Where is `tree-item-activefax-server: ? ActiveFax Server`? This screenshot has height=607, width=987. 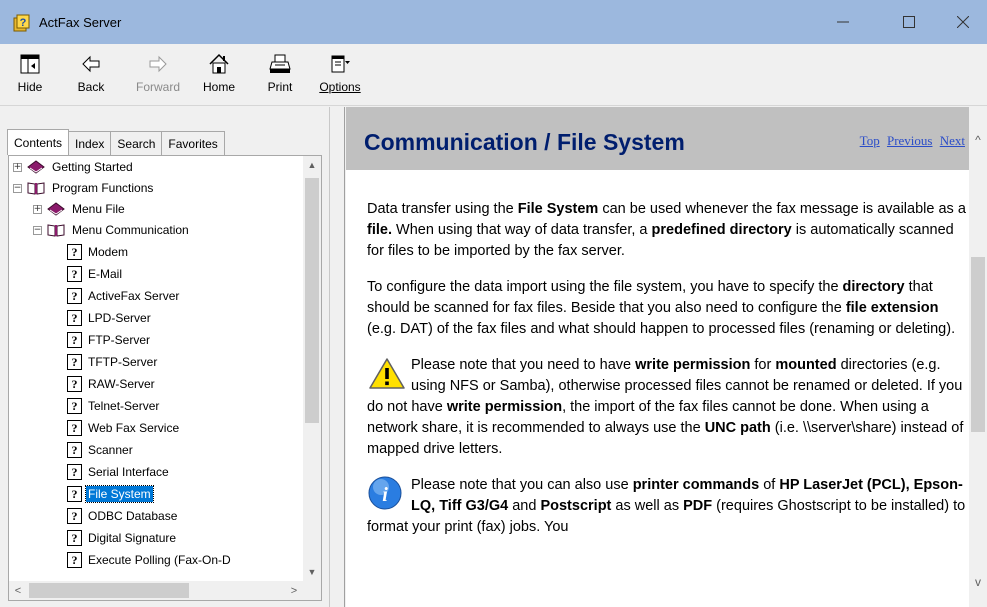
tree-item-activefax-server: ? ActiveFax Server is located at coordinates (124, 296).